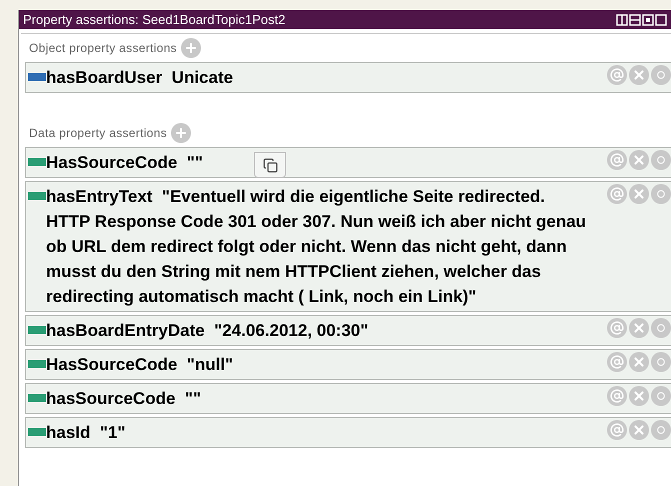 This screenshot has height=486, width=671. Describe the element at coordinates (98, 133) in the screenshot. I see `section-header: Data property assertions` at that location.